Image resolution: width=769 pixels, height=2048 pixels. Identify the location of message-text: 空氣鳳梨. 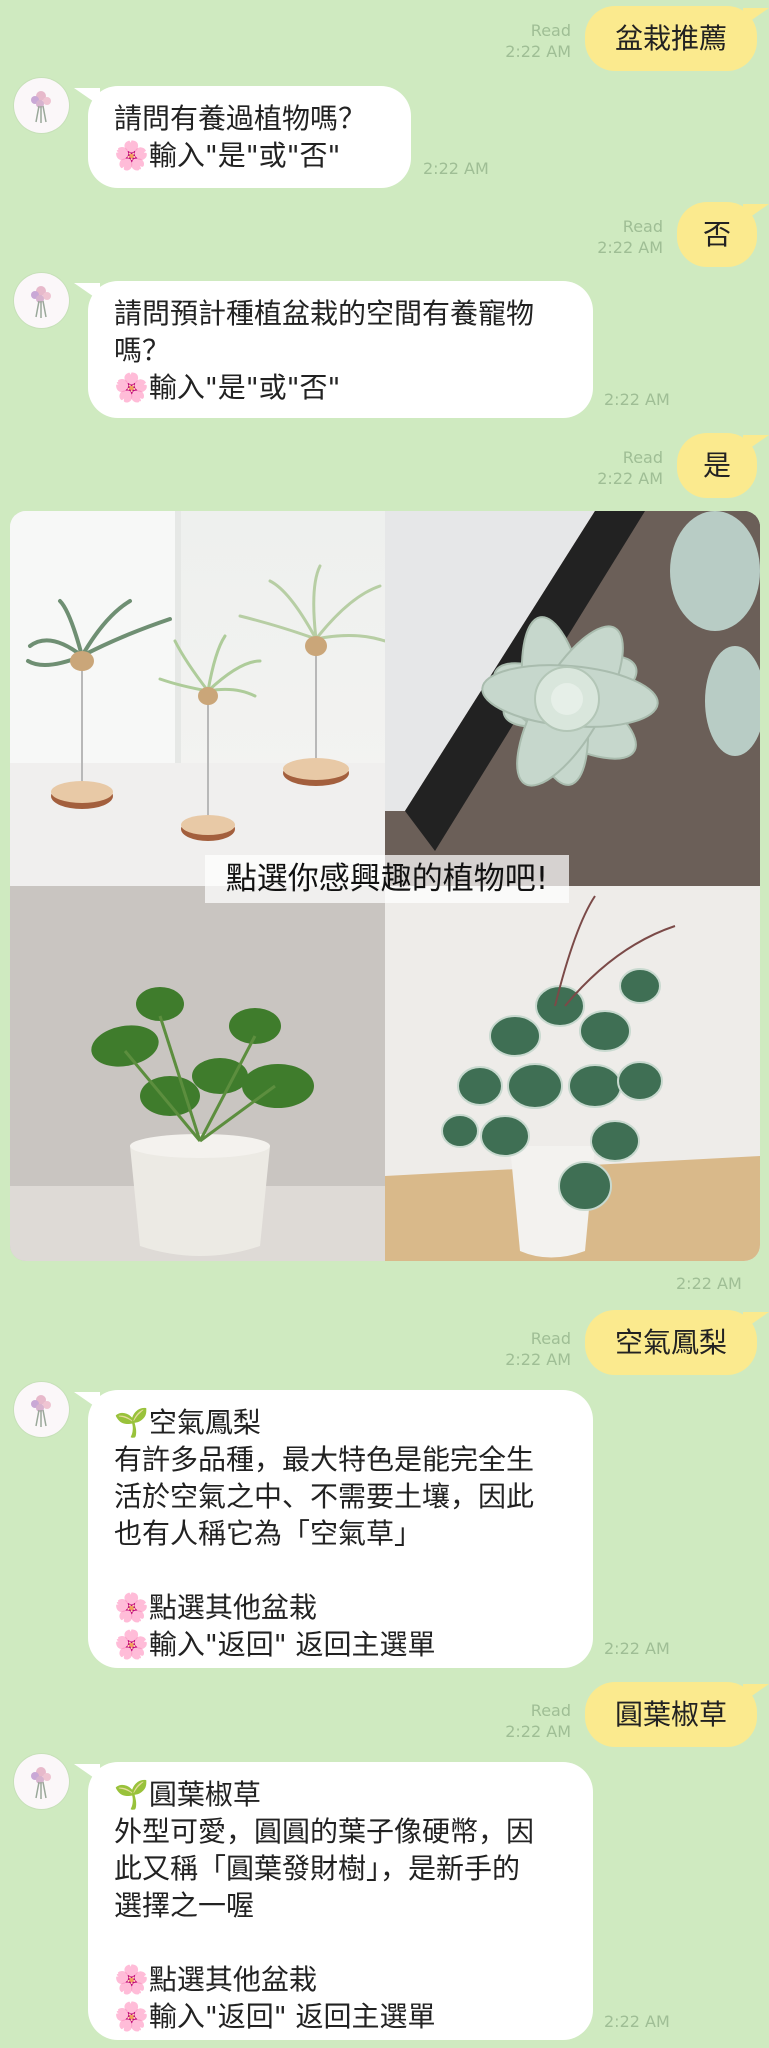
(670, 1342).